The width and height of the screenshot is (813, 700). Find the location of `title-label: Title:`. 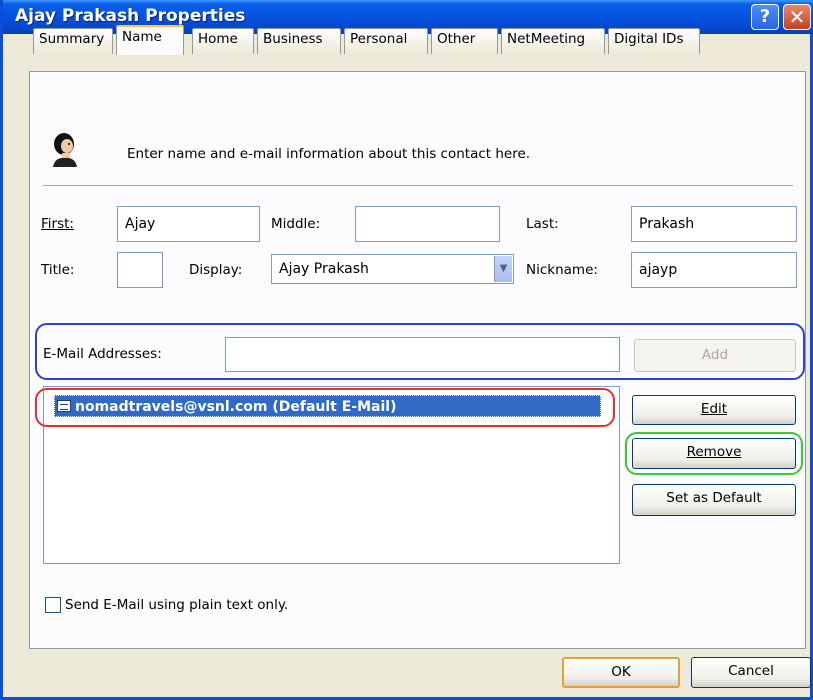

title-label: Title: is located at coordinates (58, 270).